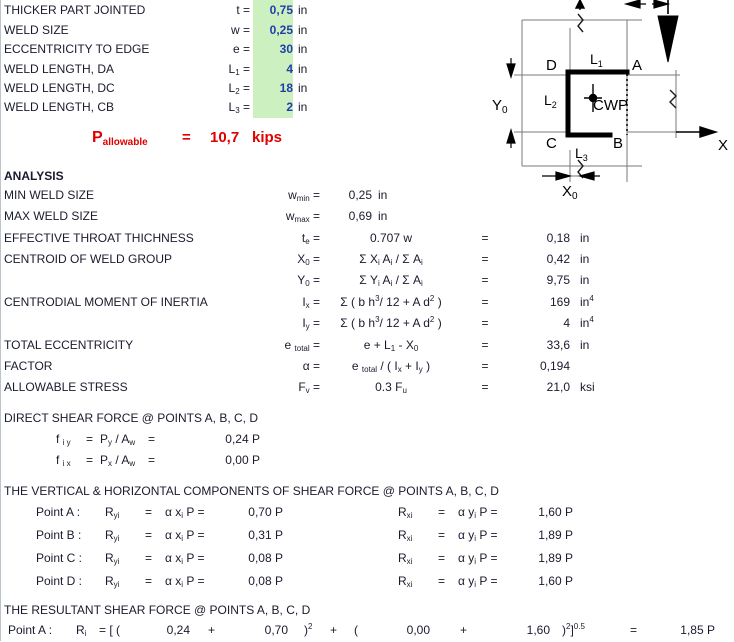 Image resolution: width=734 pixels, height=642 pixels. Describe the element at coordinates (77, 49) in the screenshot. I see `input-label-2: ECCENTRICITY TO EDGE` at that location.